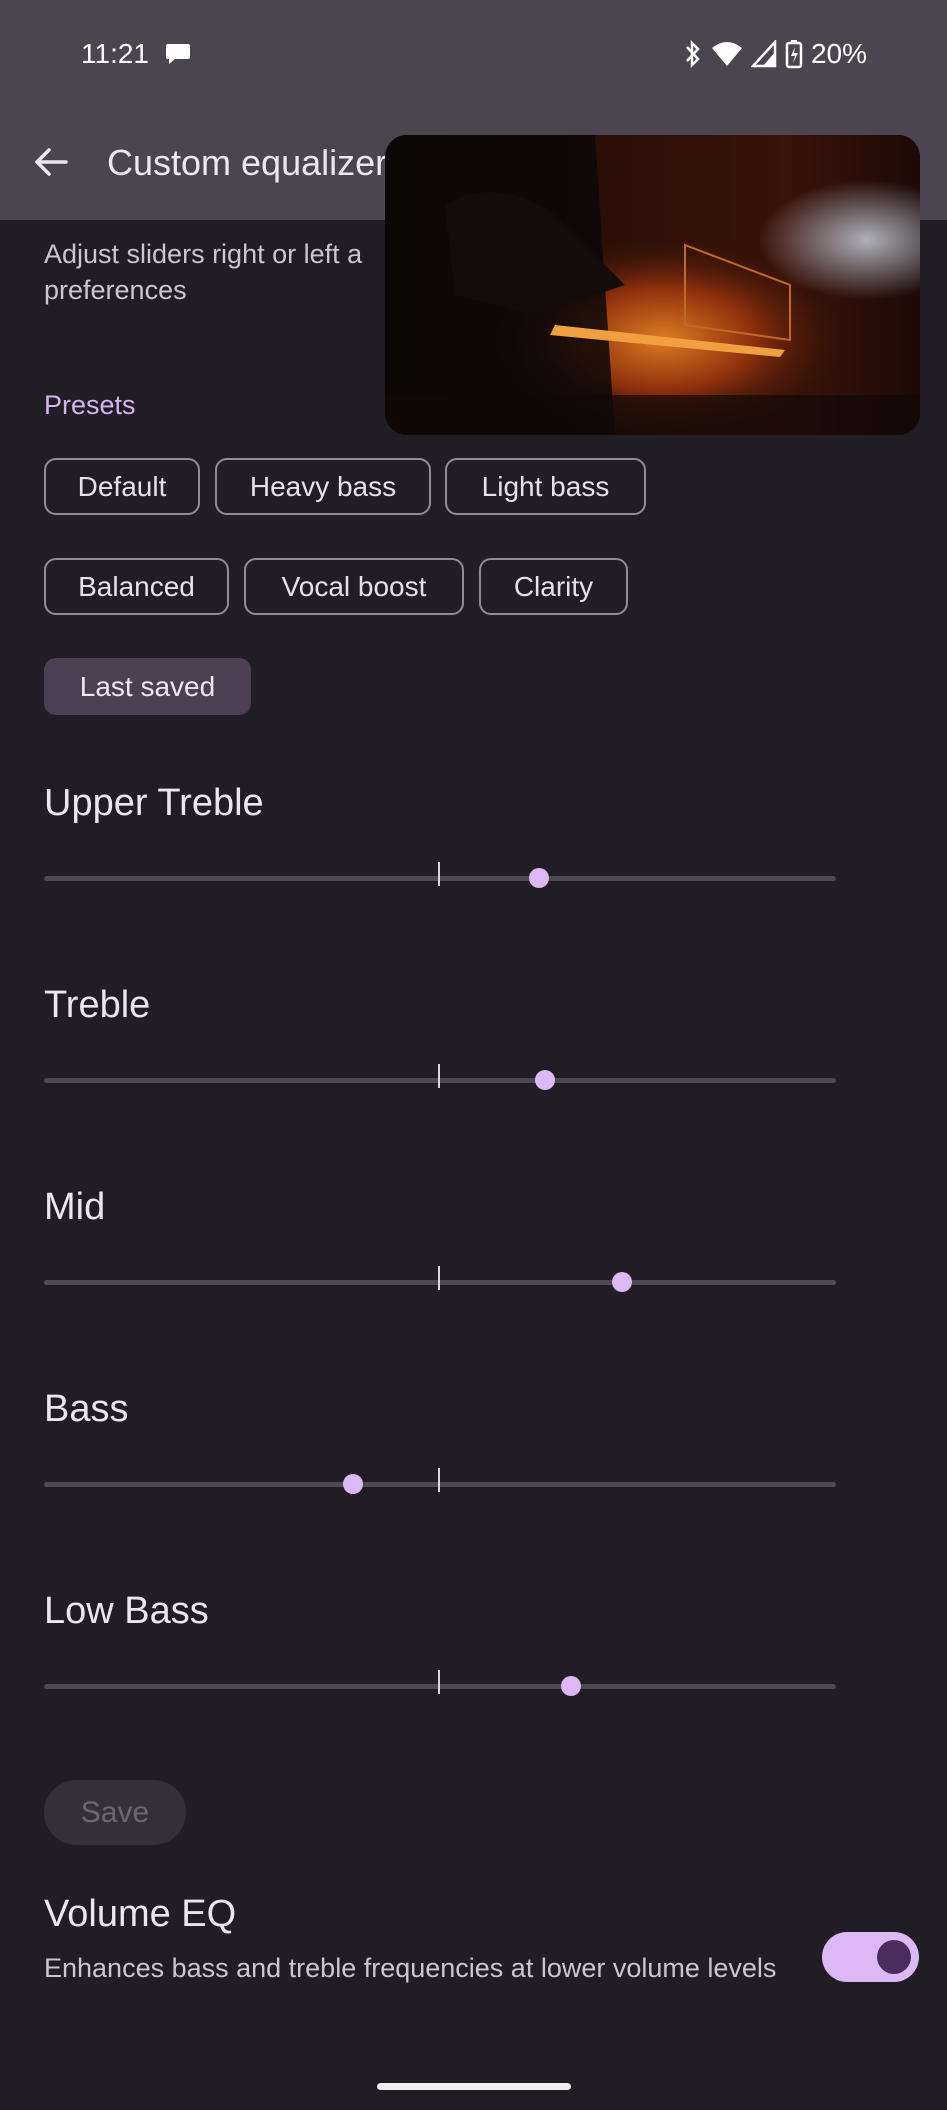 Image resolution: width=947 pixels, height=2110 pixels. Describe the element at coordinates (870, 1957) in the screenshot. I see `volume-eq-toggle` at that location.